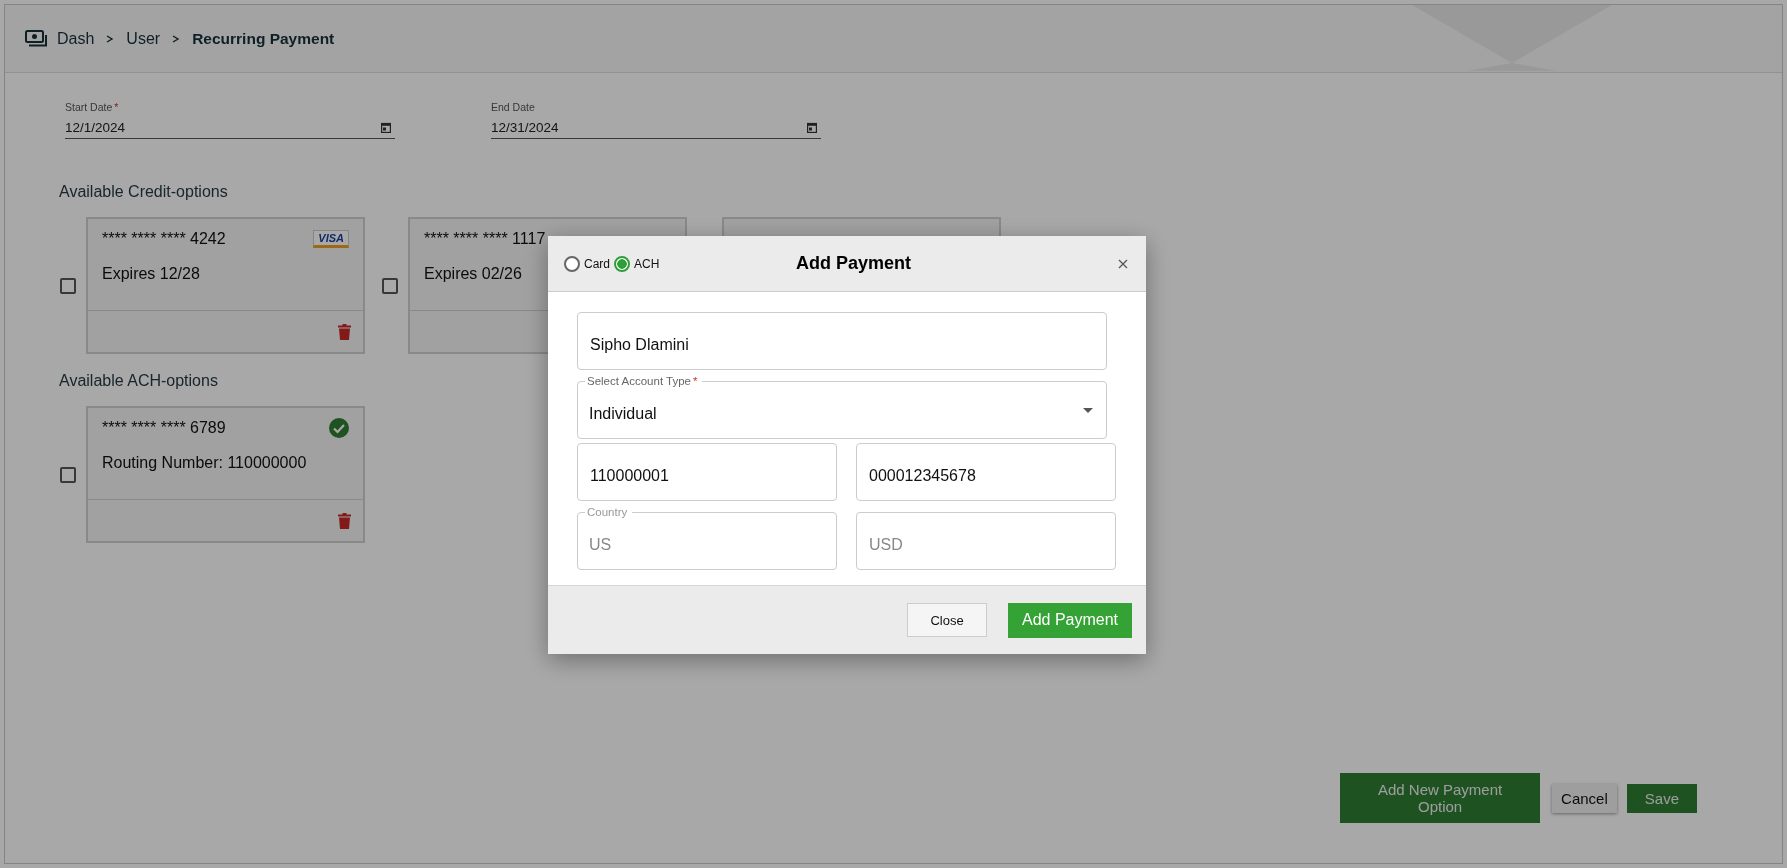  Describe the element at coordinates (597, 263) in the screenshot. I see `radio-label: Card` at that location.